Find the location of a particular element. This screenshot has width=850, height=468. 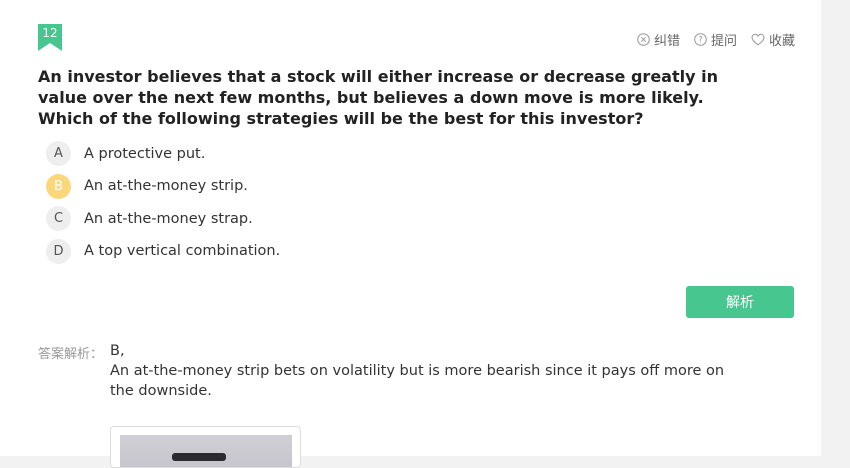

option-text: A protective put. is located at coordinates (145, 153).